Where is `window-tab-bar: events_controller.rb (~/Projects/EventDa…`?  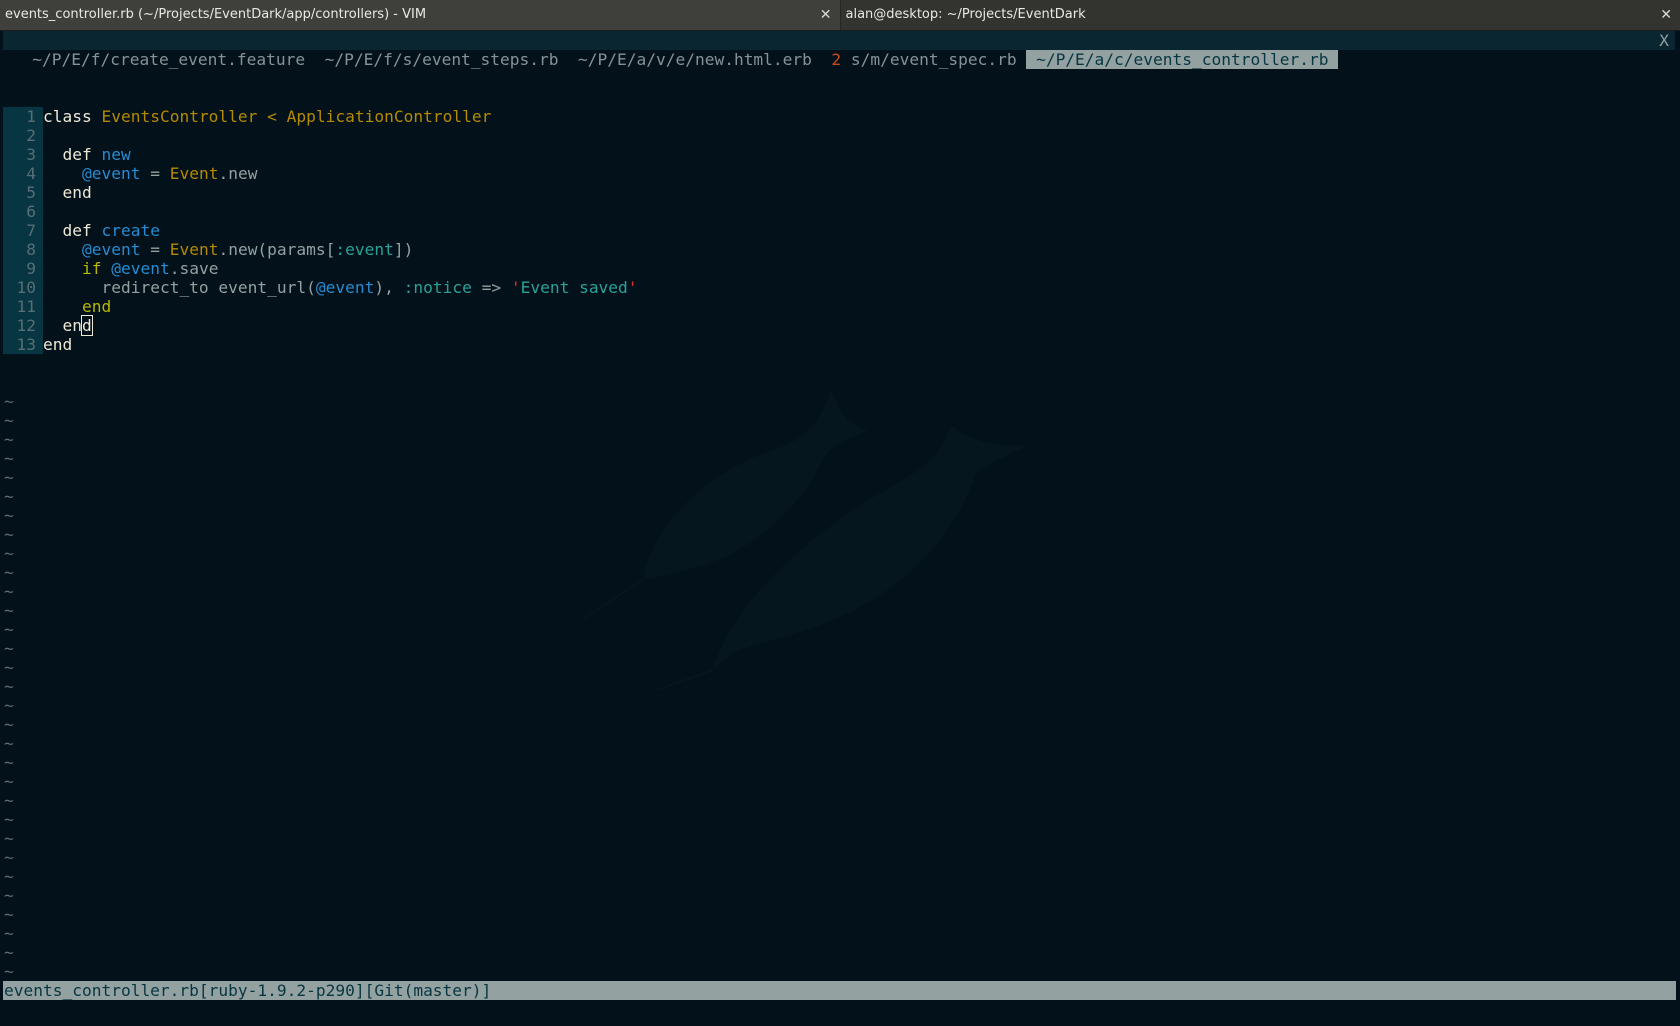 window-tab-bar: events_controller.rb (~/Projects/EventDa… is located at coordinates (840, 15).